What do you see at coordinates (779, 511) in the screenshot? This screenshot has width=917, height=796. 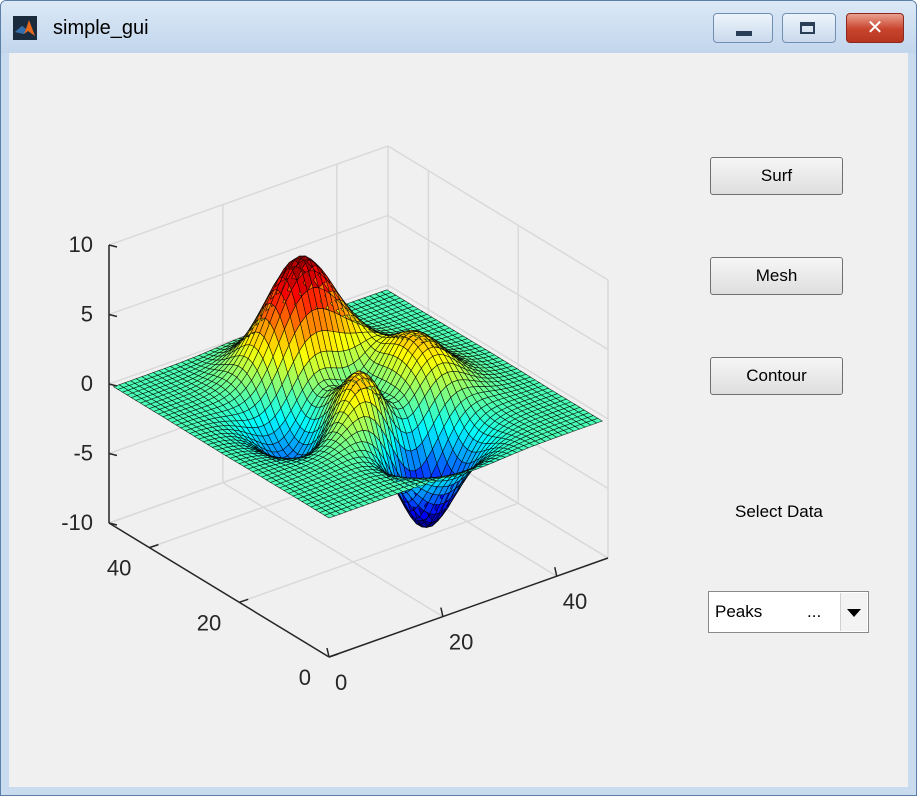 I see `select-data-label: Select Data` at bounding box center [779, 511].